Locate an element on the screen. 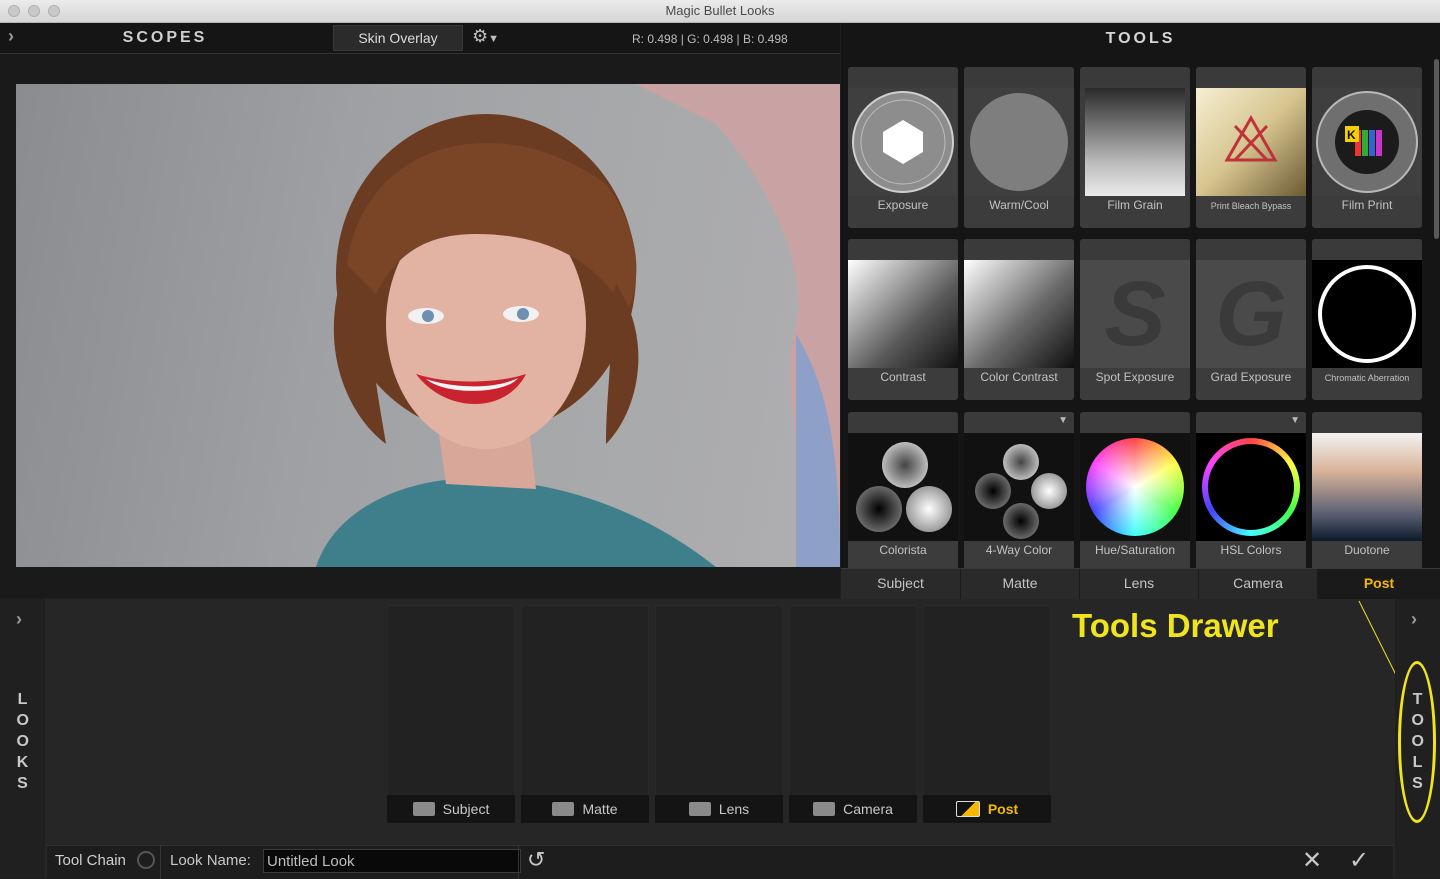 The width and height of the screenshot is (1440, 879). tool-label: 4-Way Color is located at coordinates (1019, 550).